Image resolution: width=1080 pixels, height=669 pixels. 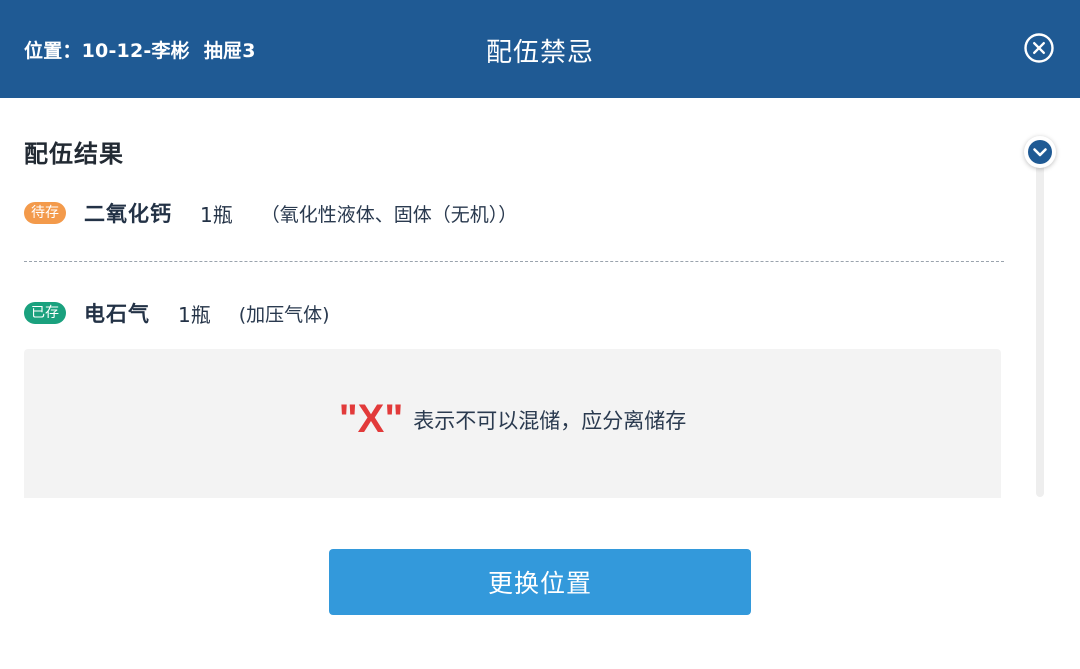 I want to click on stored-category: (加压气体), so click(x=284, y=314).